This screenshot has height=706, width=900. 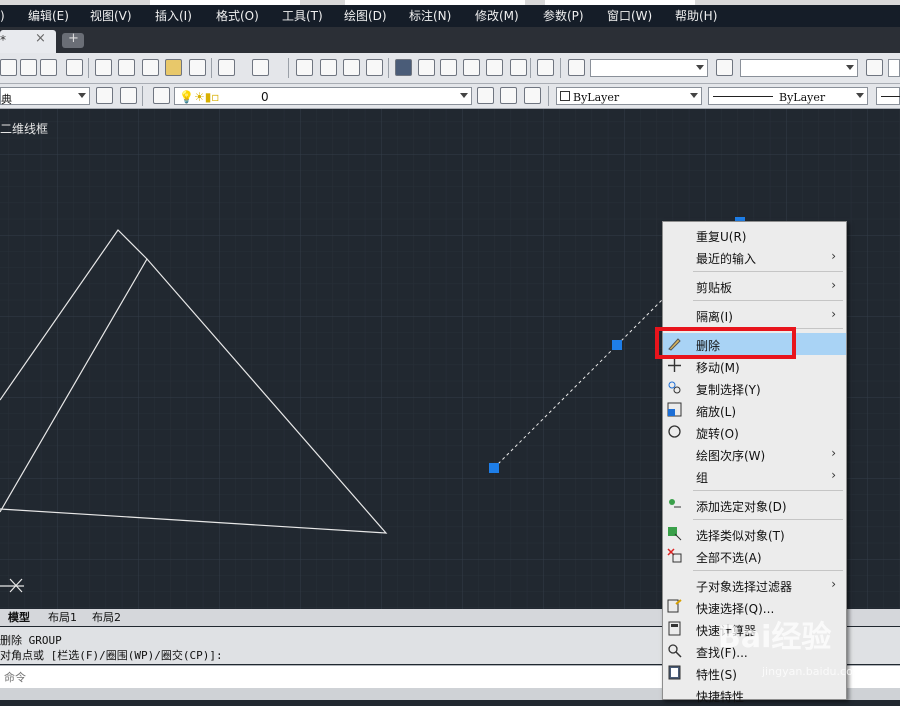 What do you see at coordinates (674, 533) in the screenshot?
I see `select-similar-icon` at bounding box center [674, 533].